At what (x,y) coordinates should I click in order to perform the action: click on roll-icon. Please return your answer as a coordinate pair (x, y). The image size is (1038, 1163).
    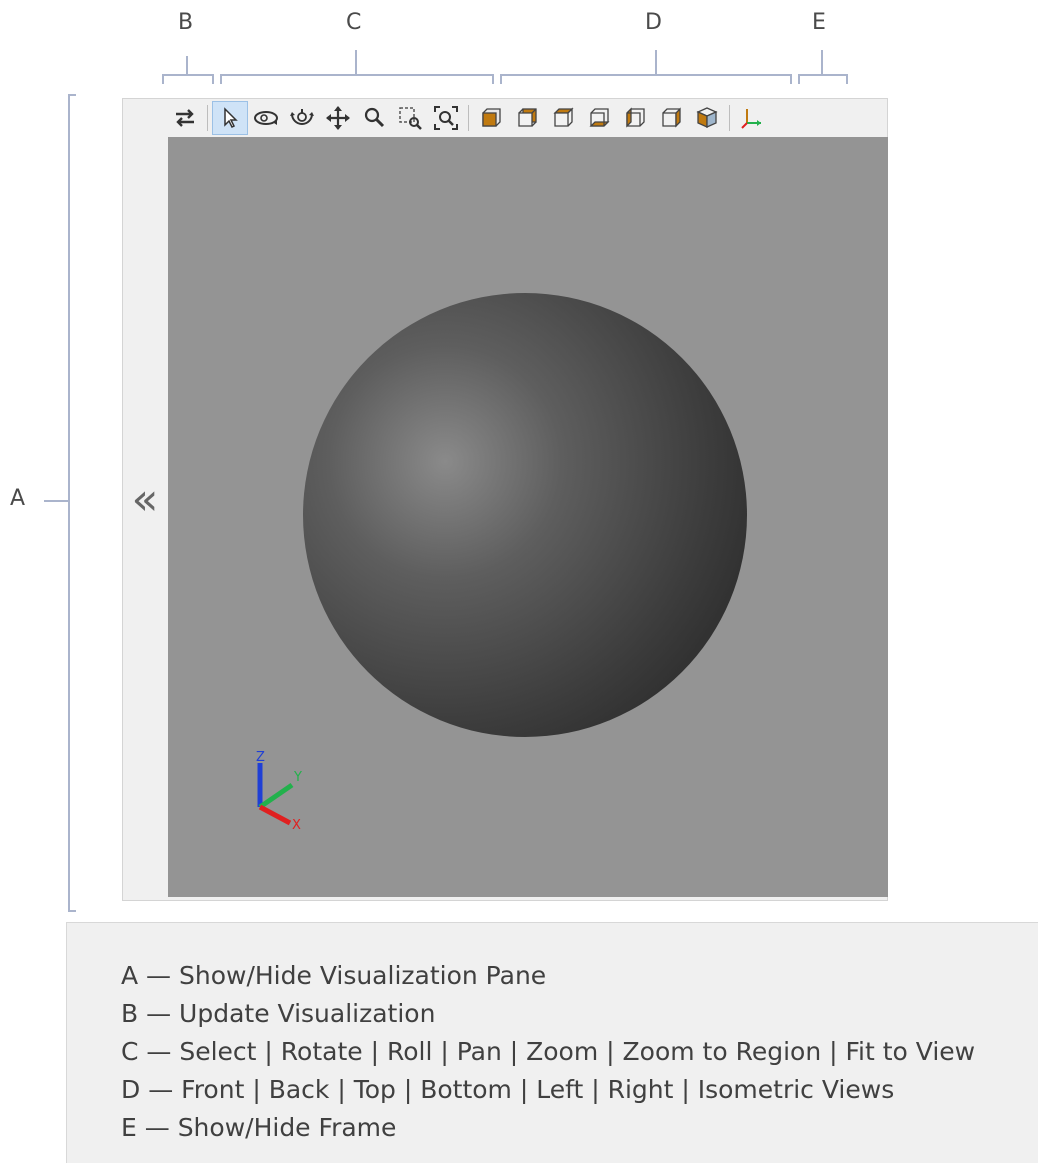
    Looking at the image, I should click on (302, 117).